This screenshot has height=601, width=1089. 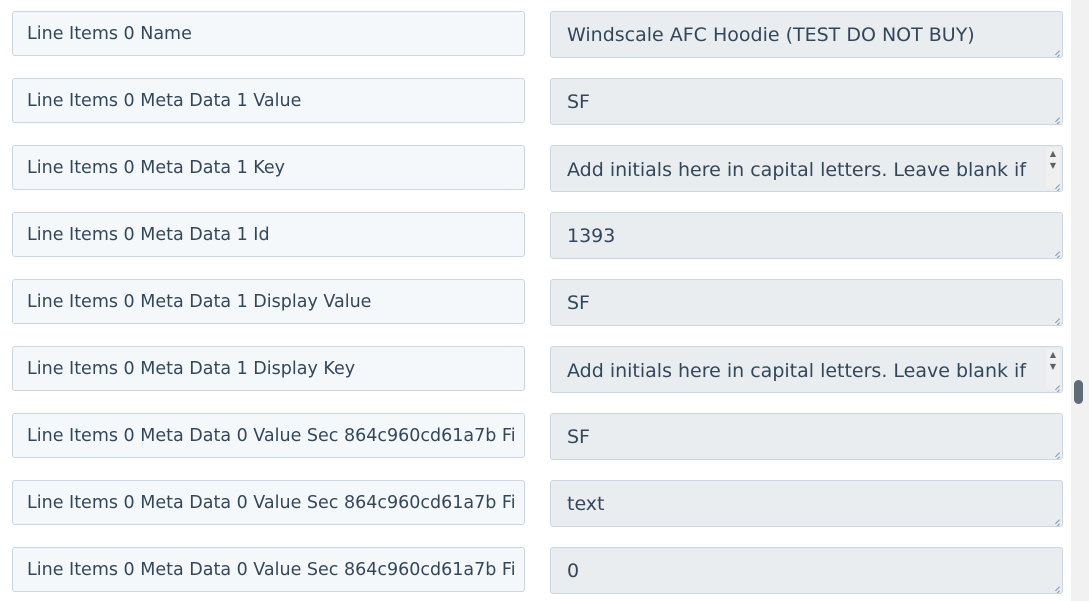 What do you see at coordinates (1078, 392) in the screenshot?
I see `scrollbar-thumb` at bounding box center [1078, 392].